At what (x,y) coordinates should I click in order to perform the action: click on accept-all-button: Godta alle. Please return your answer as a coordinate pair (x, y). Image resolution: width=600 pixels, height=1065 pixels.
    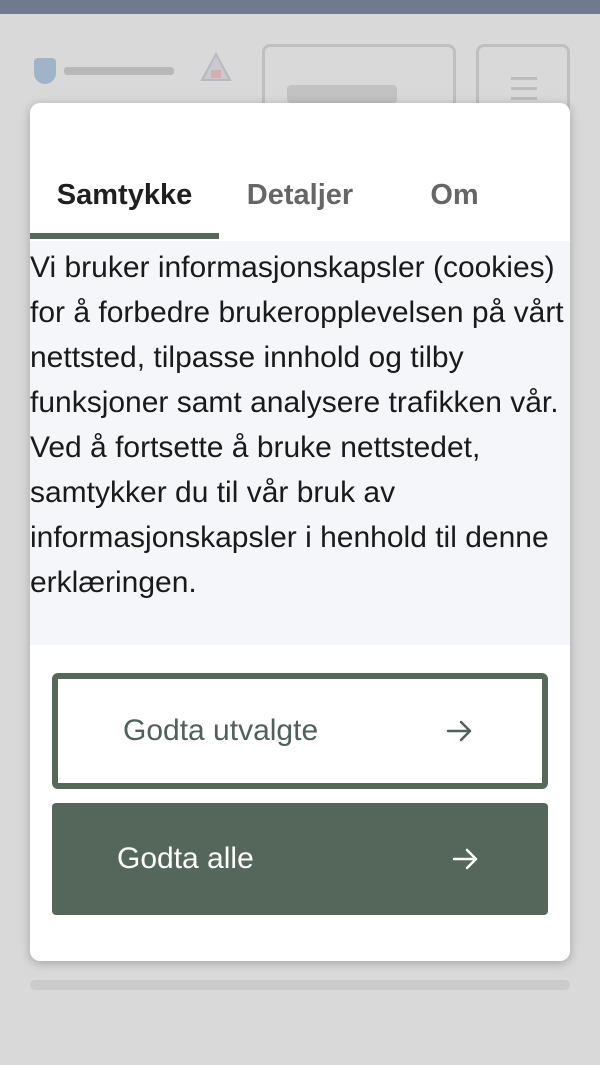
    Looking at the image, I should click on (300, 859).